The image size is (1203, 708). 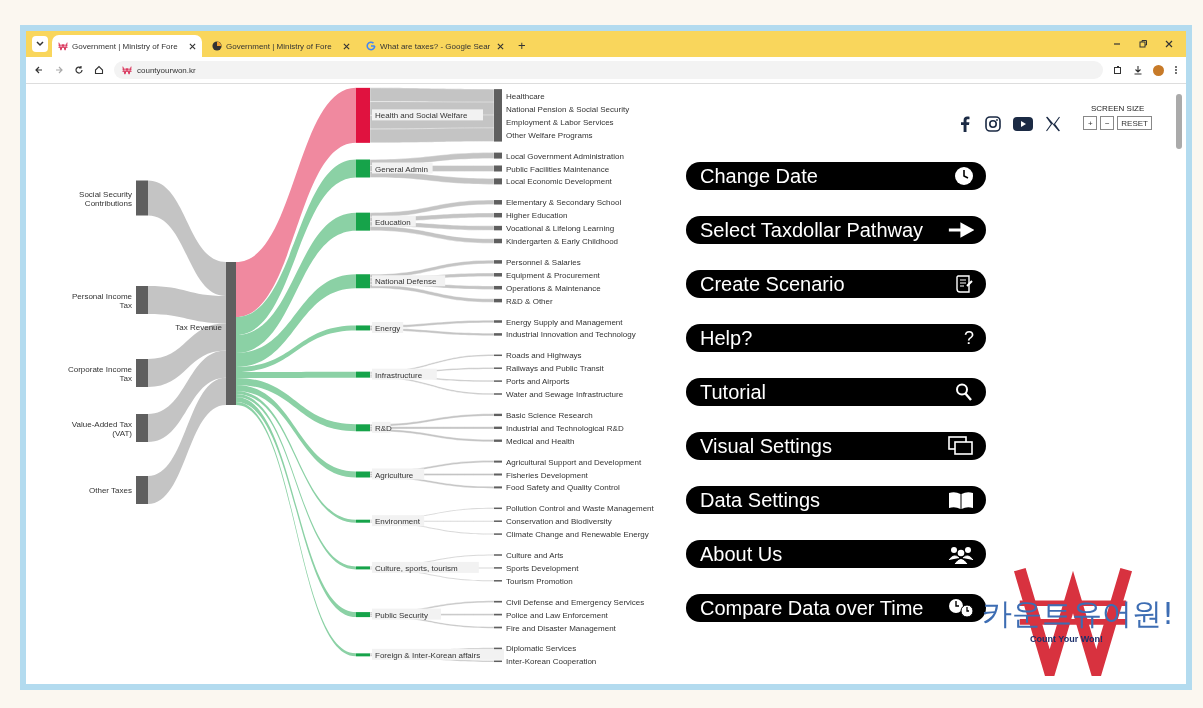 I want to click on menu-button: About Us, so click(x=836, y=554).